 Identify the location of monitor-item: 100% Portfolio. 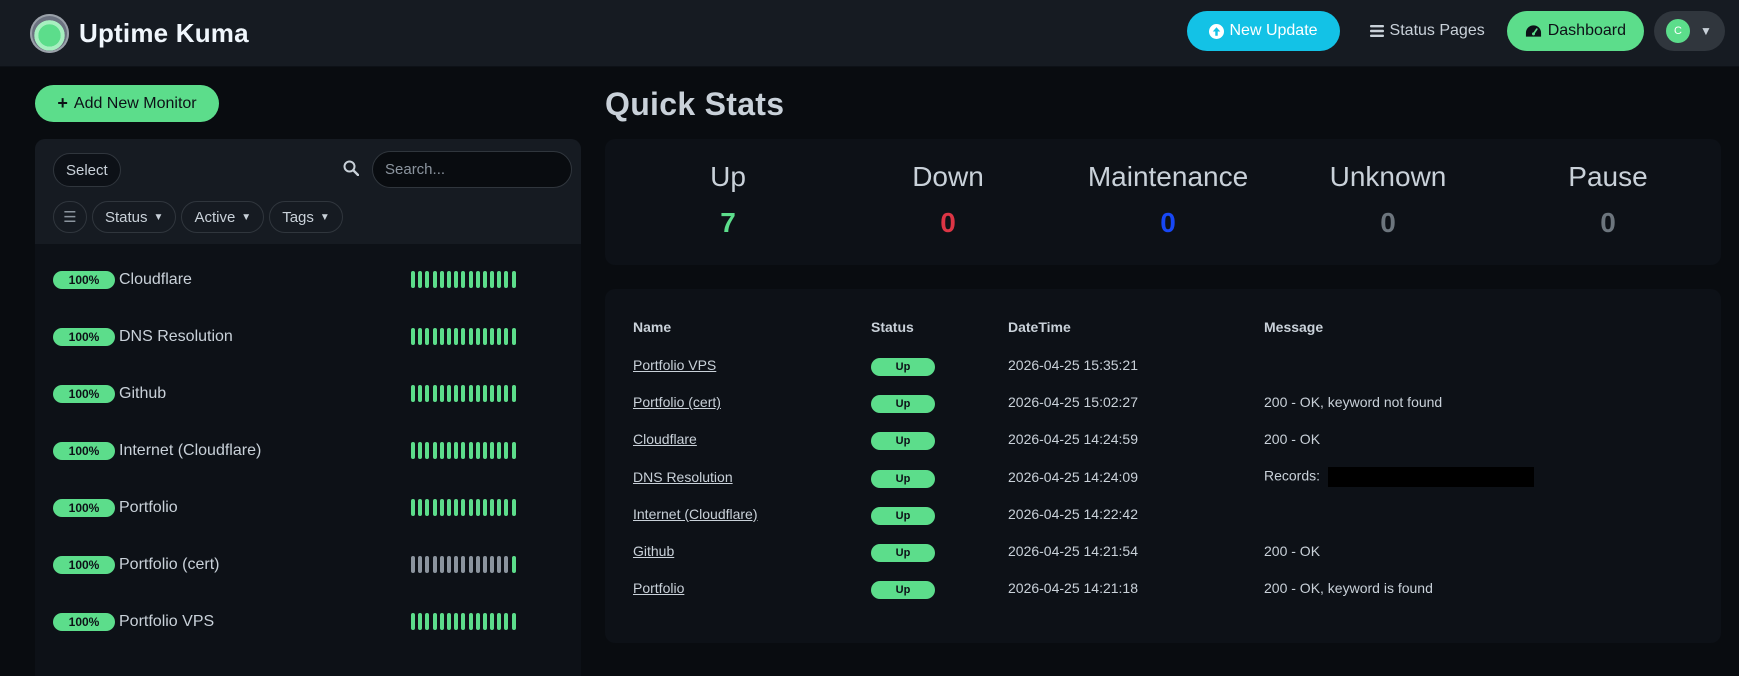
(308, 508).